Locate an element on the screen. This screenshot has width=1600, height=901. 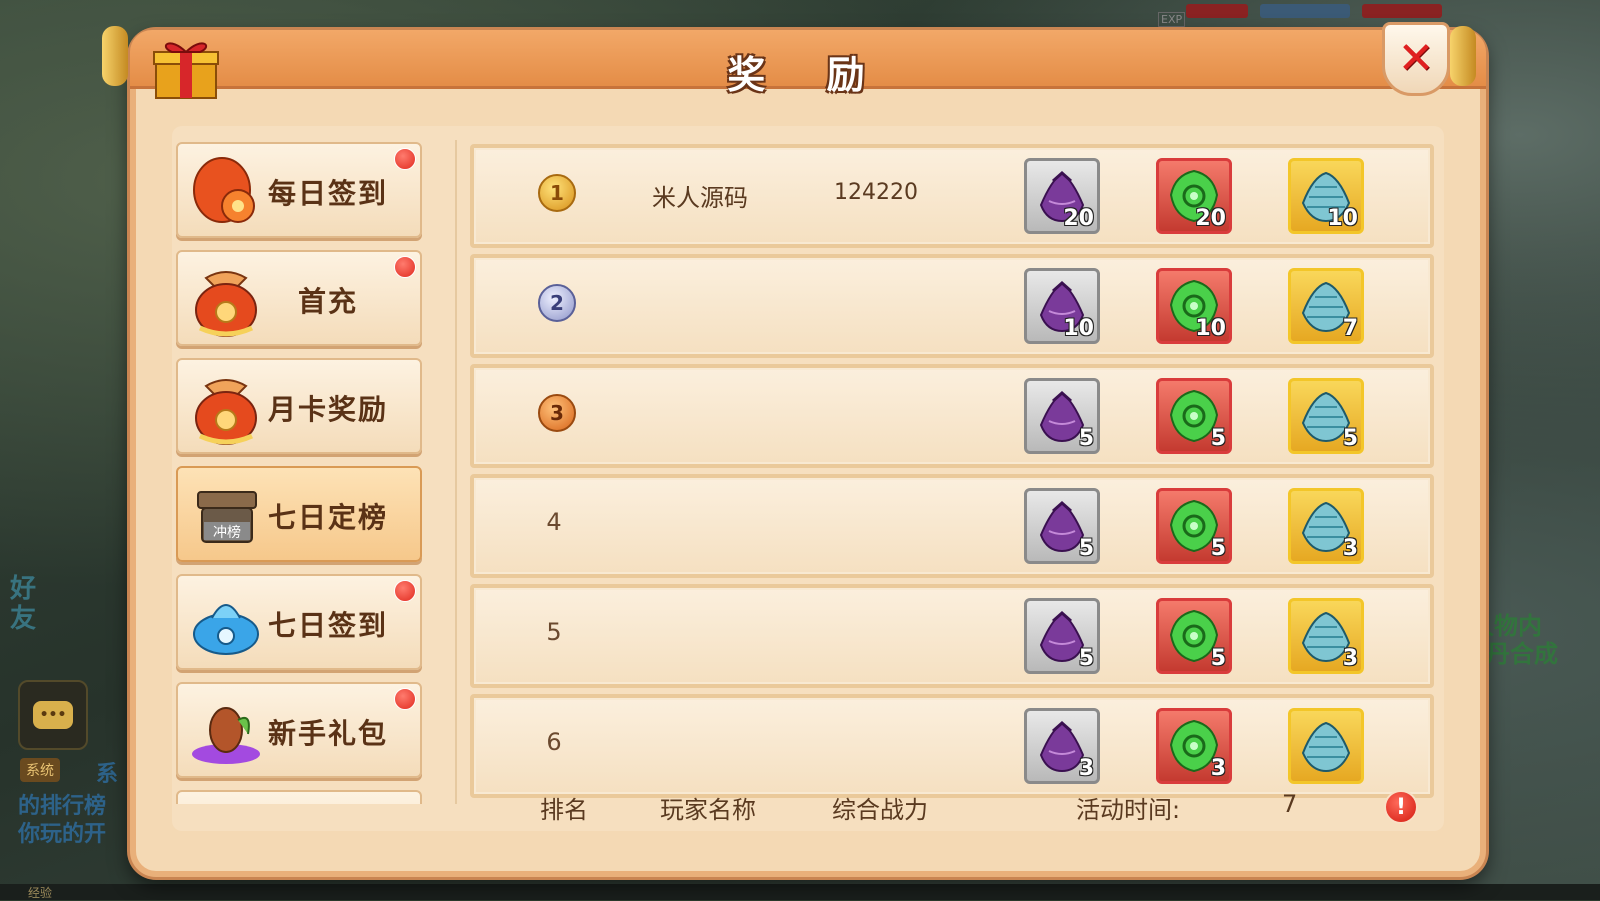
chat-button: ••• is located at coordinates (53, 715).